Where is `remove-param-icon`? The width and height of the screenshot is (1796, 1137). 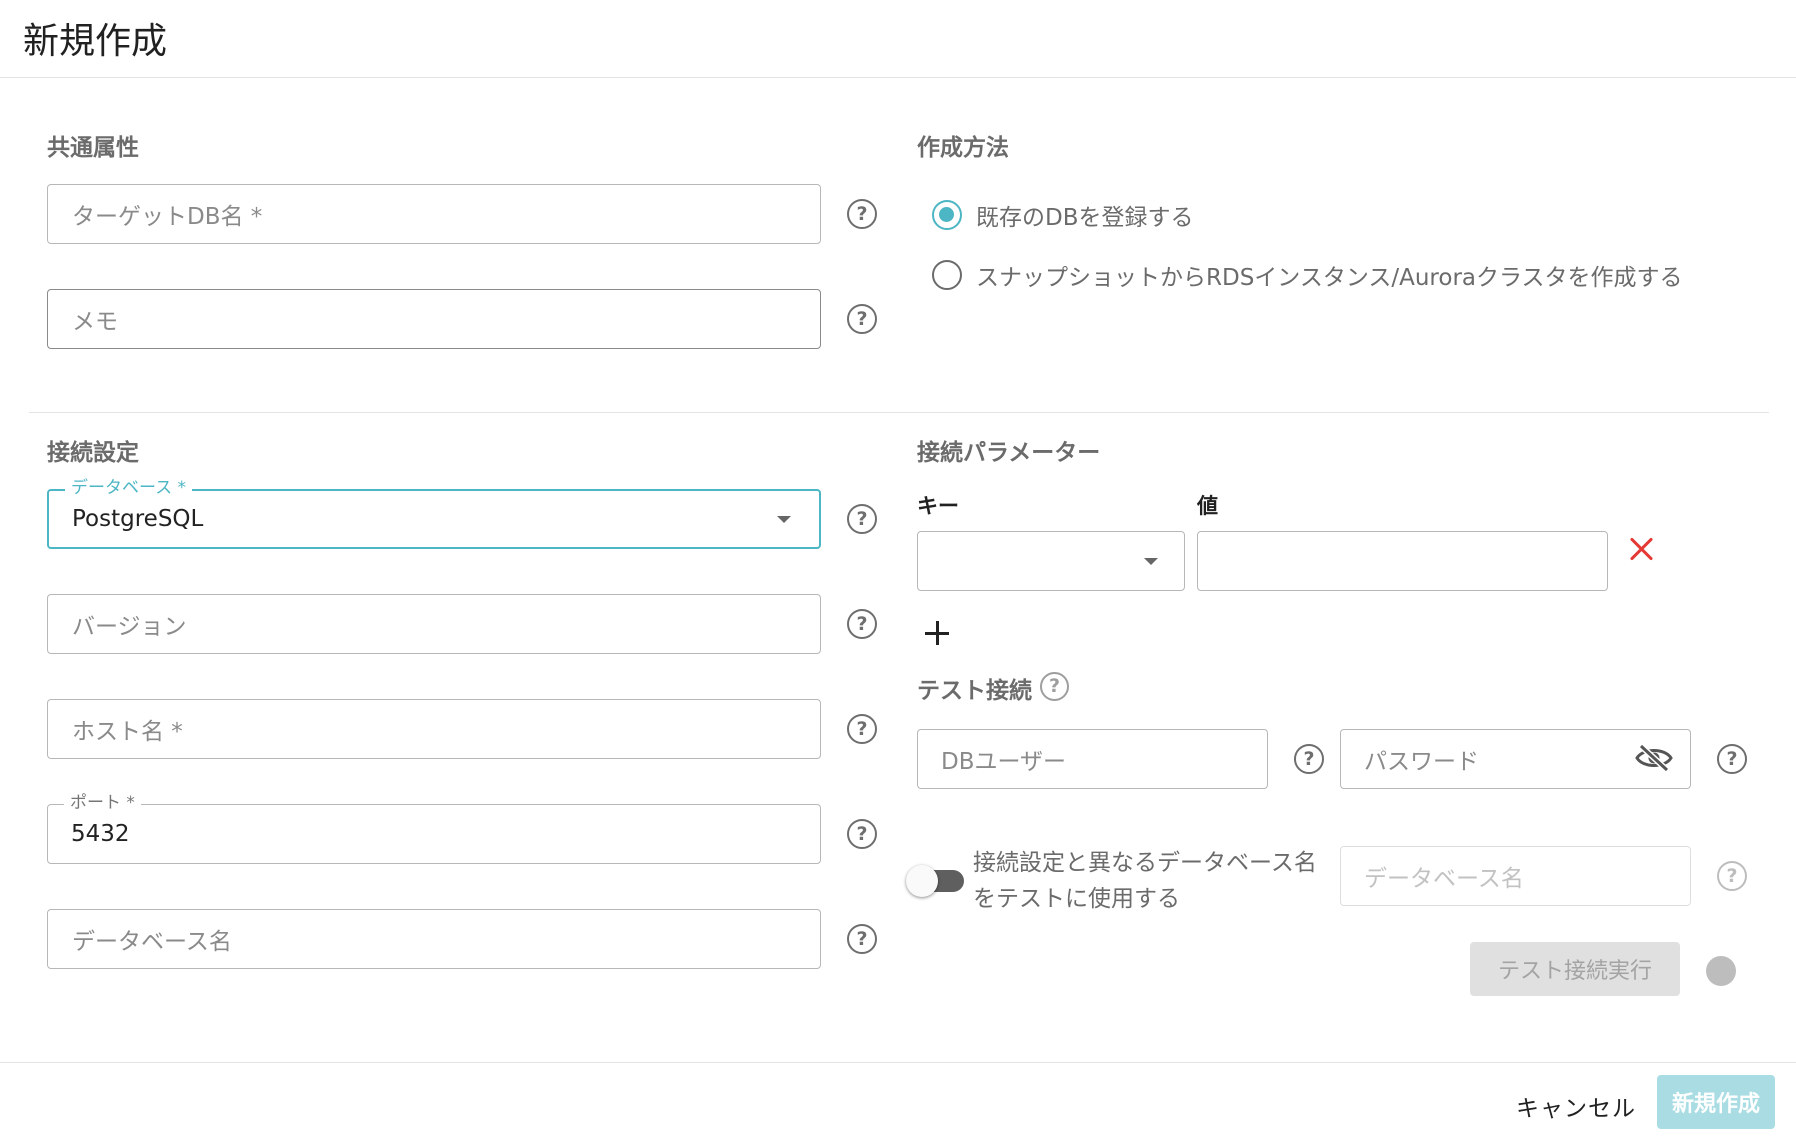 remove-param-icon is located at coordinates (1642, 549).